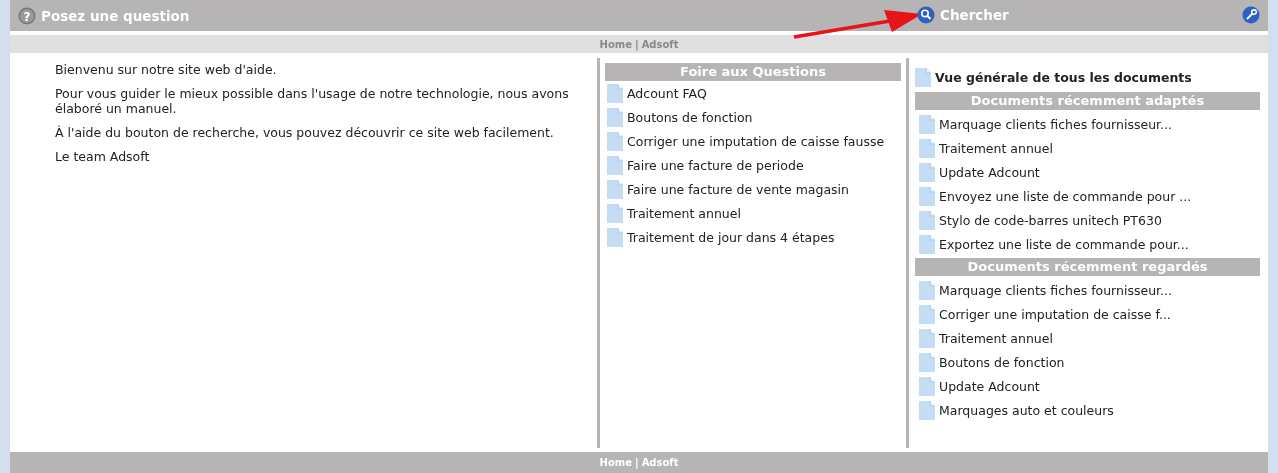 The image size is (1278, 473). What do you see at coordinates (753, 237) in the screenshot?
I see `document-link: Traitement de jour dans 4 étapes` at bounding box center [753, 237].